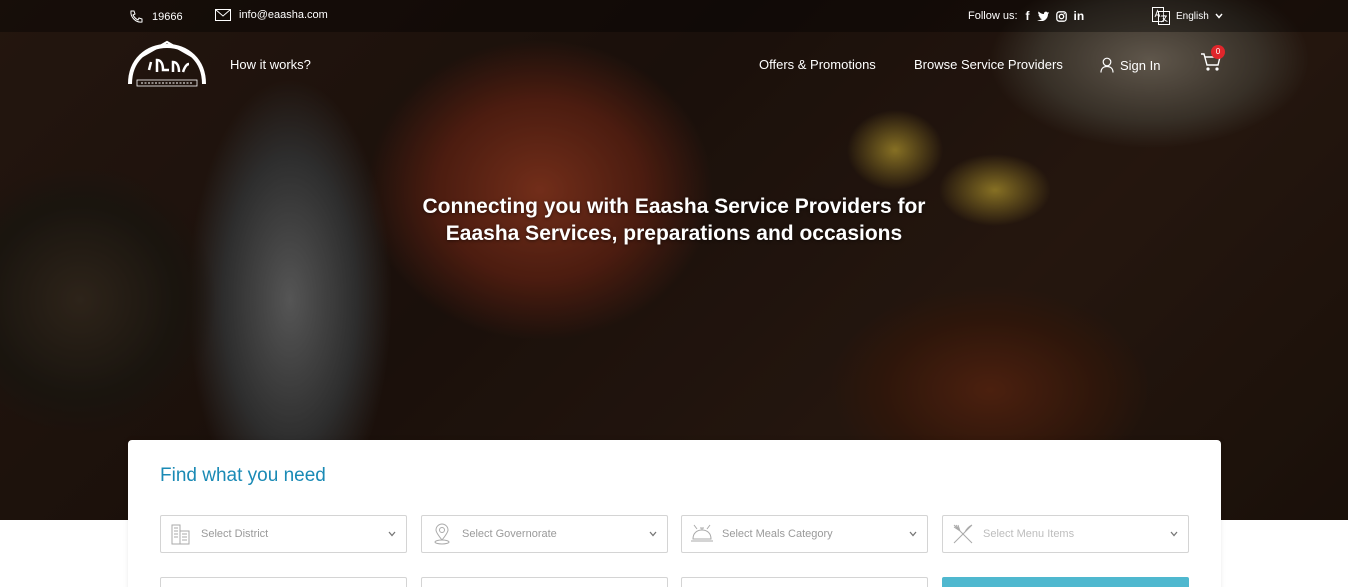  I want to click on language-selector: English, so click(1187, 16).